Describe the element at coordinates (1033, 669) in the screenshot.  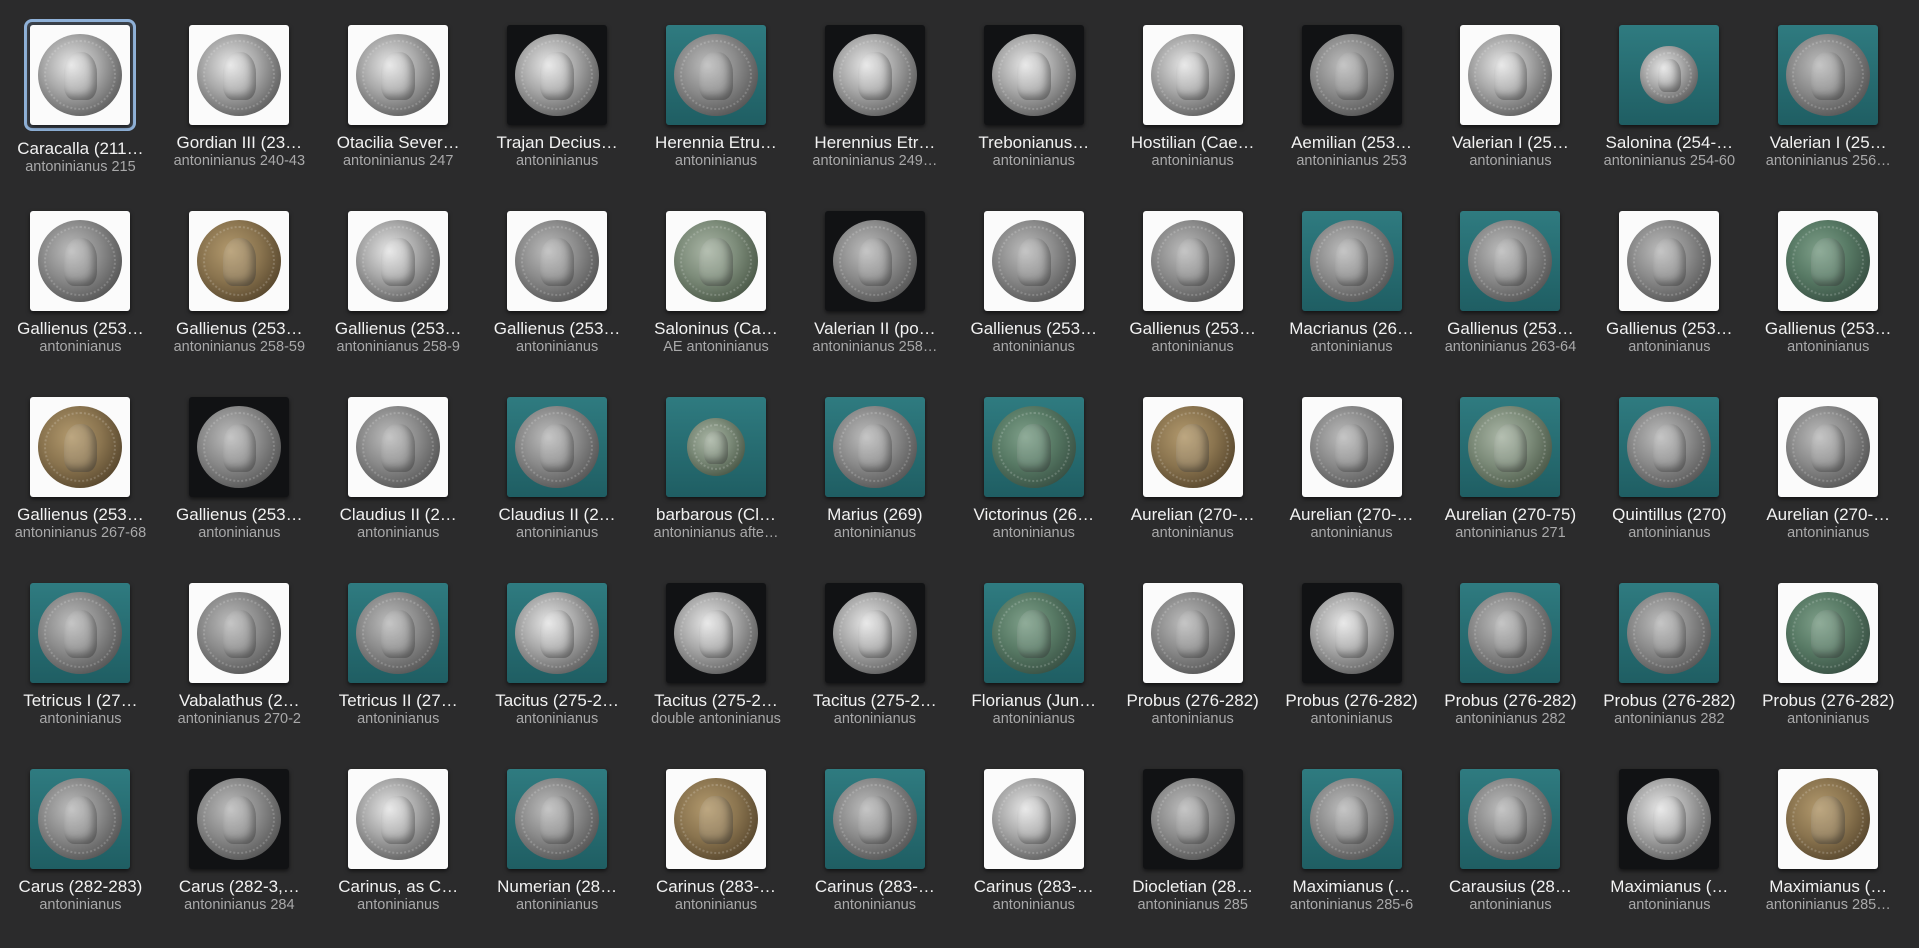
I see `grid-item: Florianus (Jun… antoninianus` at that location.